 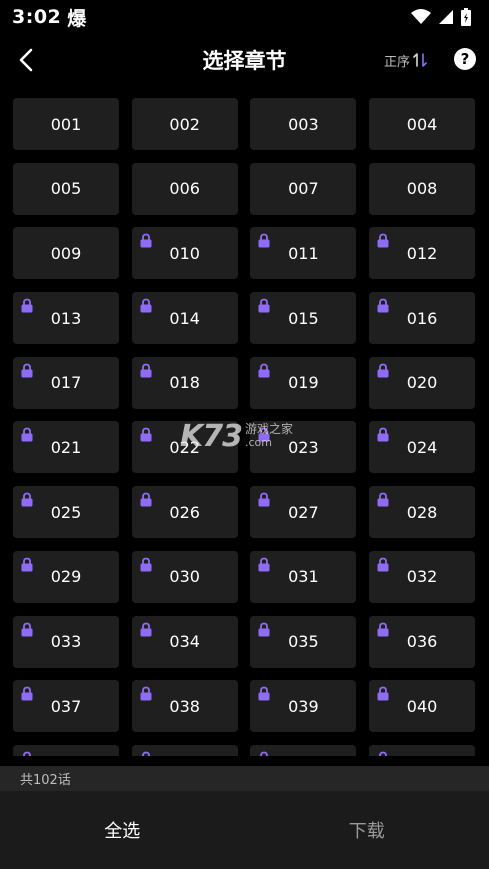 I want to click on chapter-cell: 008, so click(x=422, y=188).